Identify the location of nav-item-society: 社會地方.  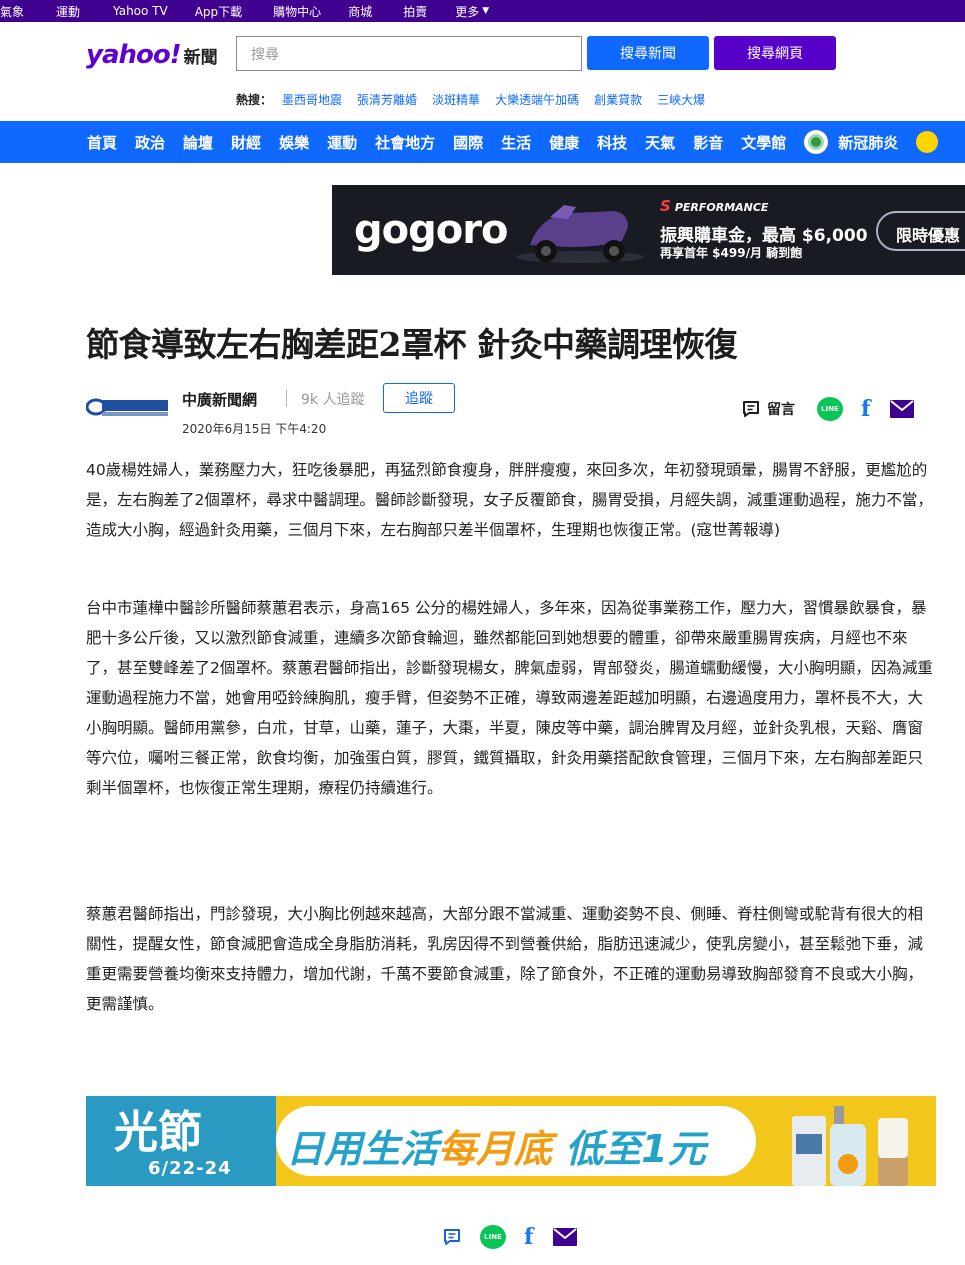
(405, 142).